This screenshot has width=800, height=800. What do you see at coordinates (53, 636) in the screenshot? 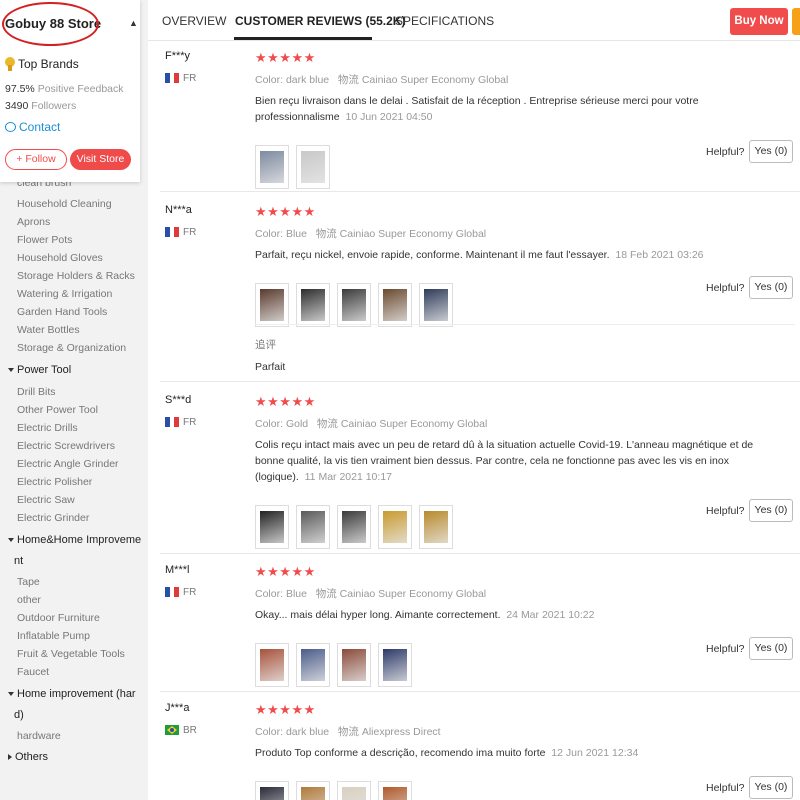
I see `category-item: Inflatable Pump` at bounding box center [53, 636].